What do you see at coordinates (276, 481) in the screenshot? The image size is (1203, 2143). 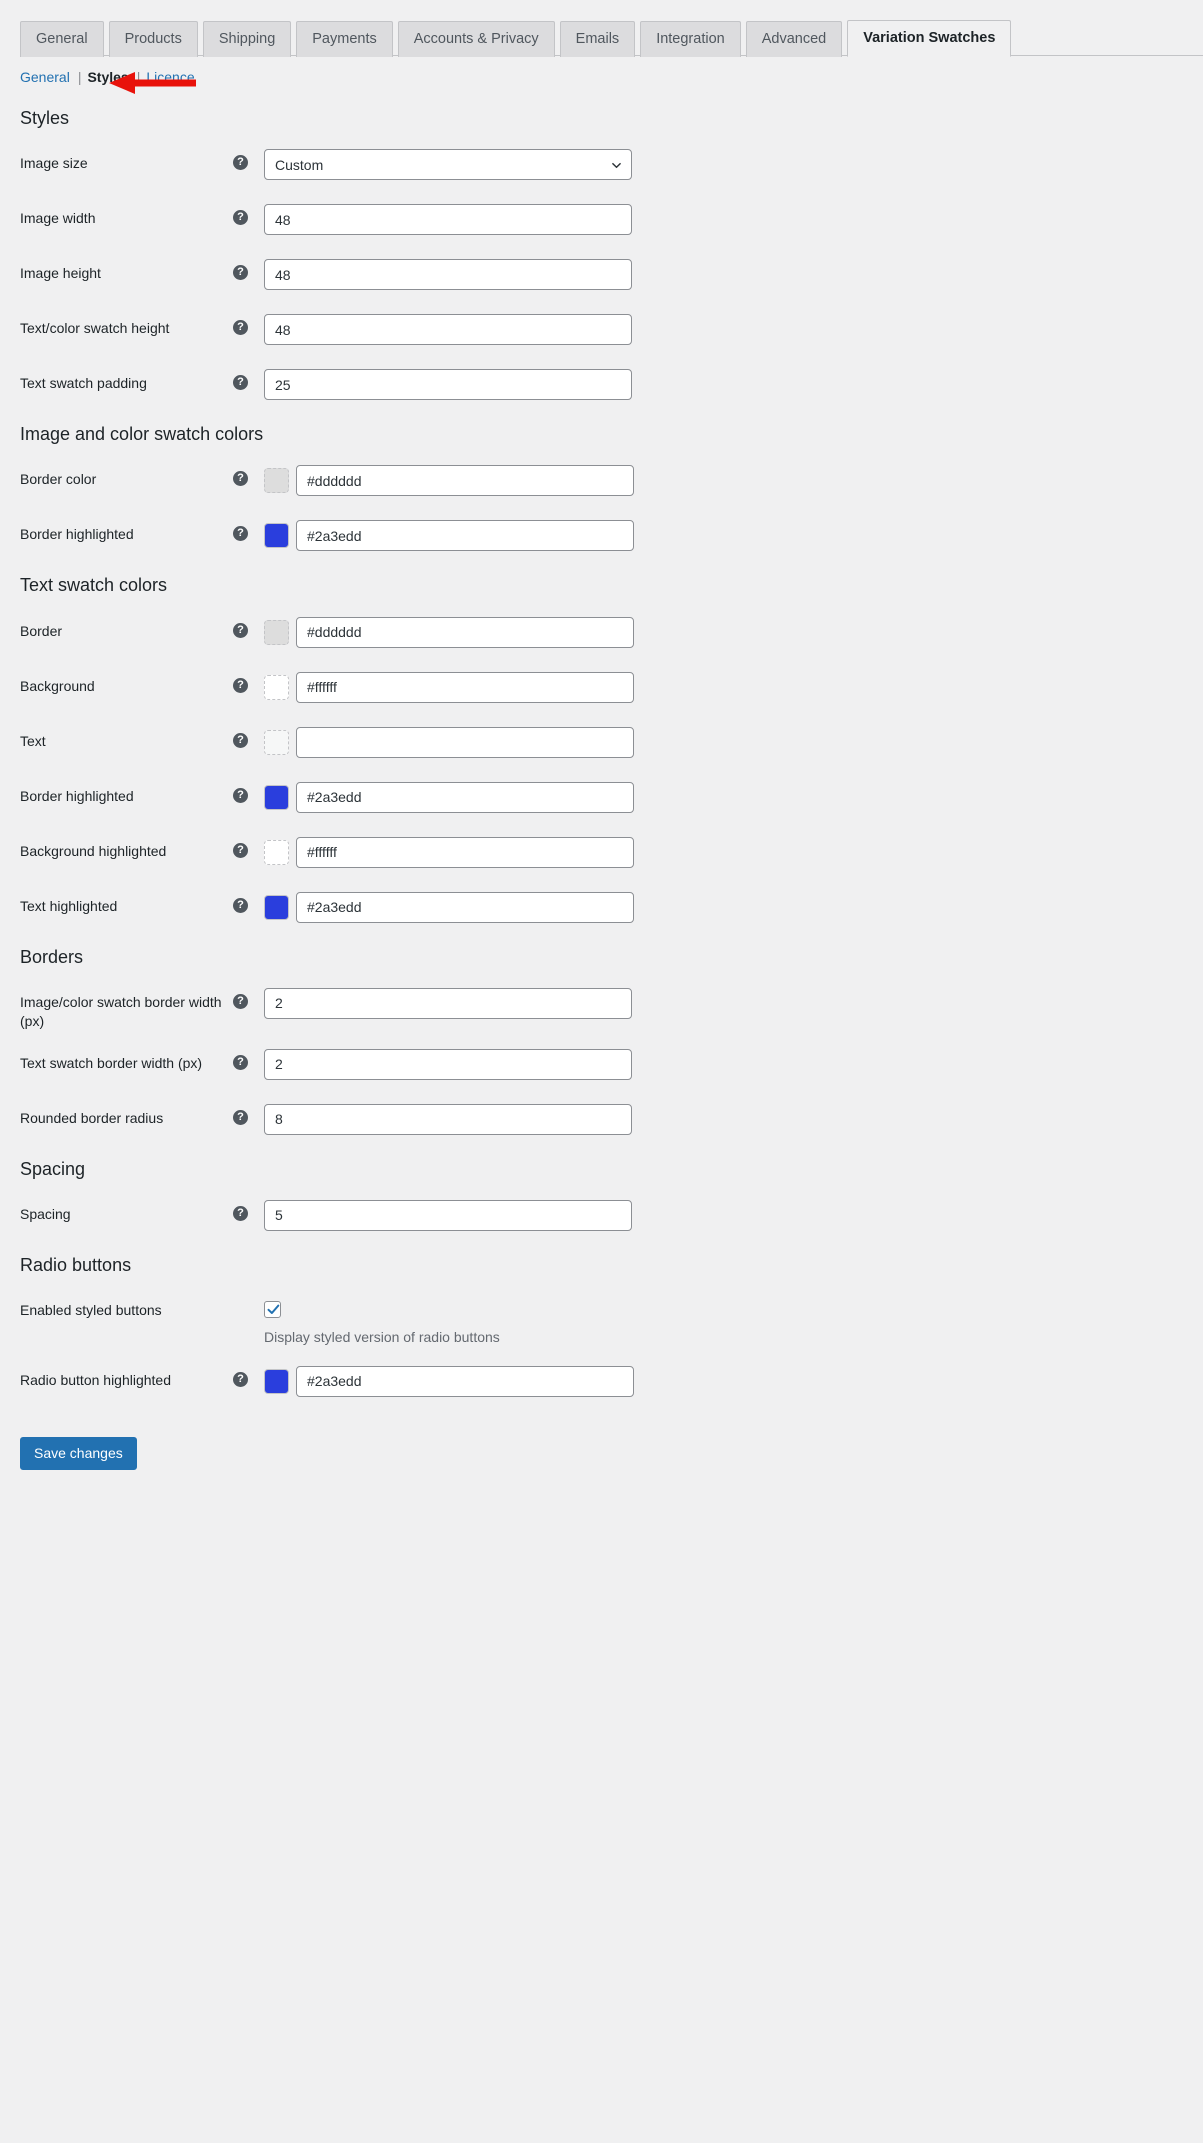 I see `color-swatch-border-color` at bounding box center [276, 481].